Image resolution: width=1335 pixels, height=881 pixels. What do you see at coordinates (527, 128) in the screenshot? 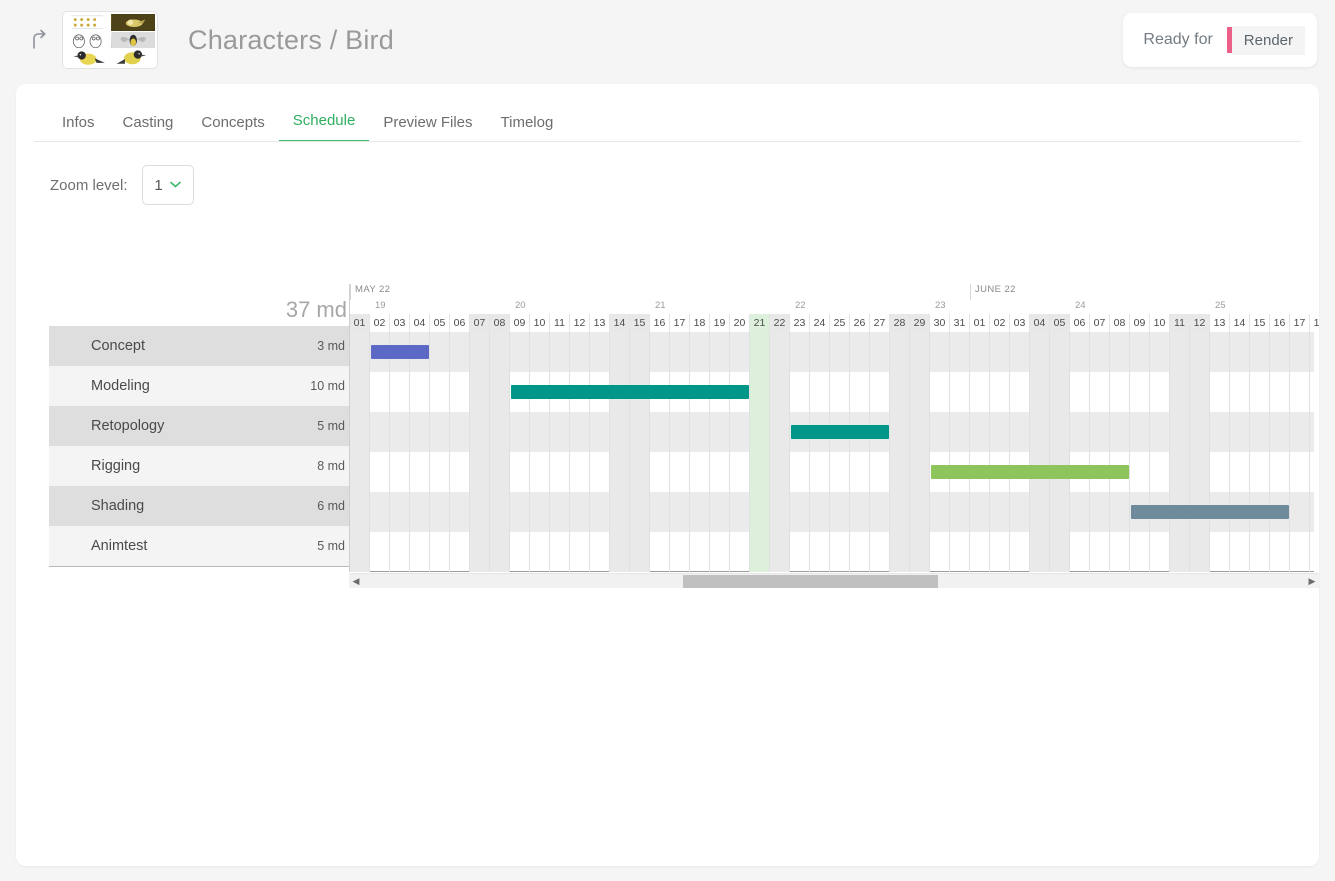
I see `tab-timelog: Timelog` at bounding box center [527, 128].